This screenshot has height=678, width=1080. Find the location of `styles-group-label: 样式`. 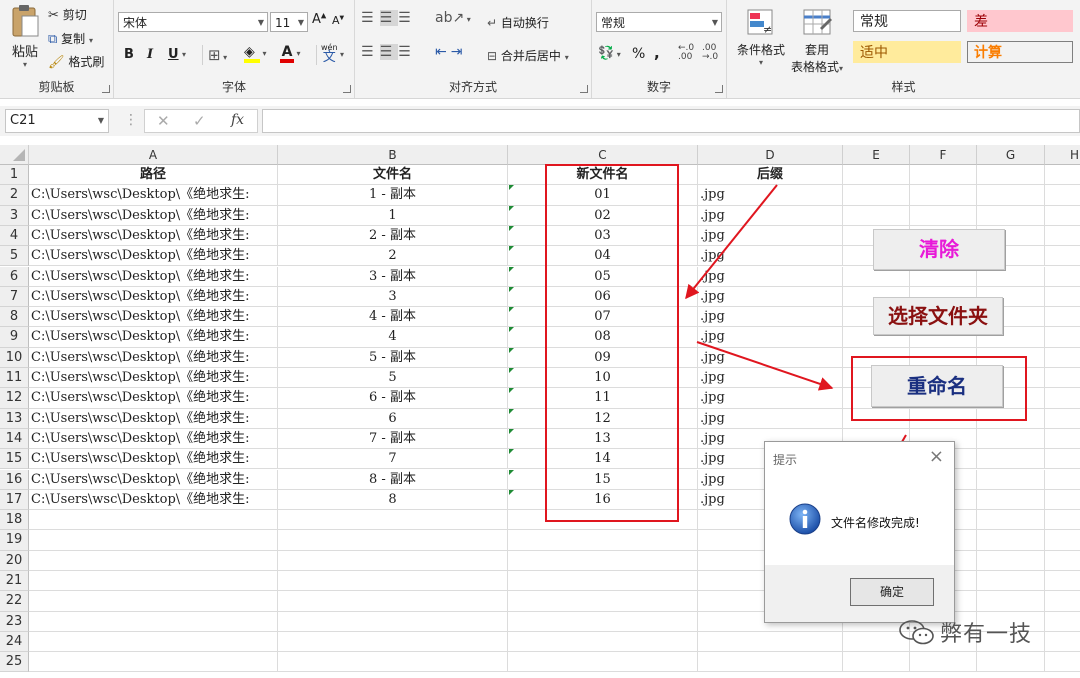

styles-group-label: 样式 is located at coordinates (903, 87).